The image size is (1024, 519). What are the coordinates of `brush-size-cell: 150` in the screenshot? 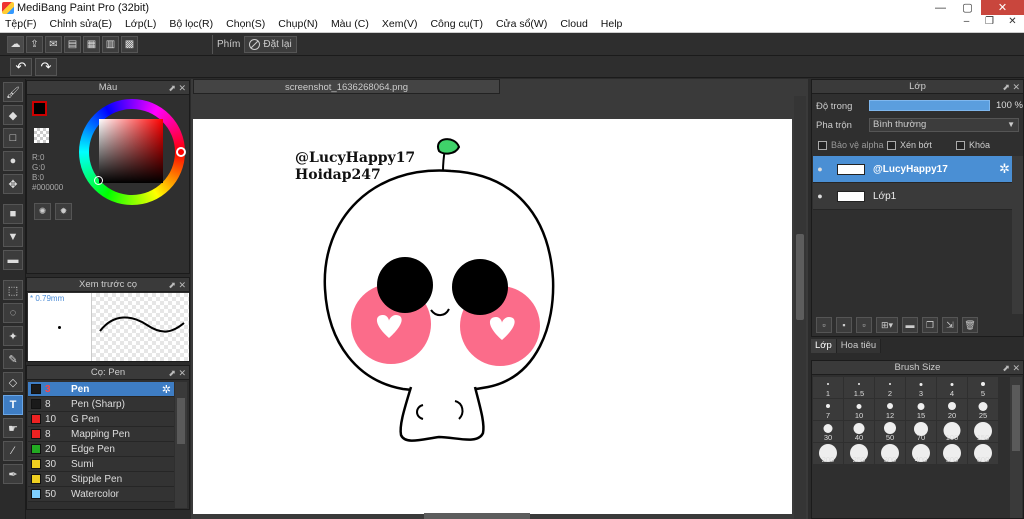 It's located at (983, 431).